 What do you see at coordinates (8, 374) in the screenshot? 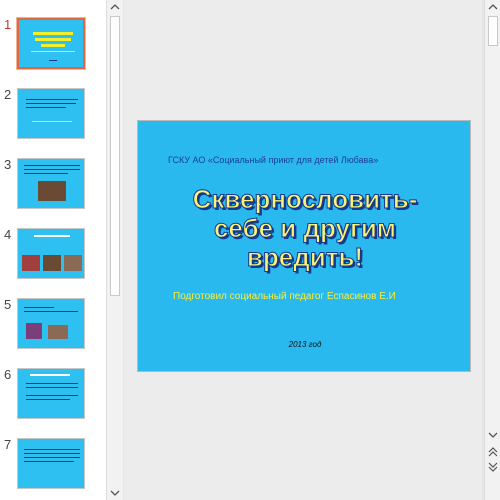
I see `slide-number: 6` at bounding box center [8, 374].